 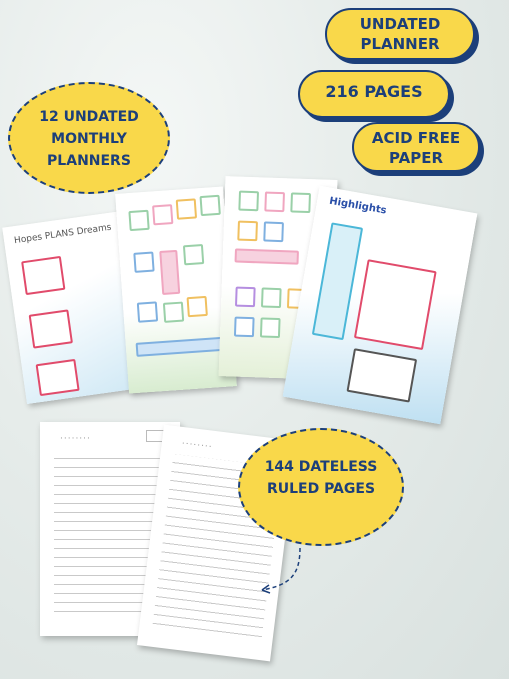 I want to click on acid-free-label: ACID FREE PAPER, so click(x=416, y=148).